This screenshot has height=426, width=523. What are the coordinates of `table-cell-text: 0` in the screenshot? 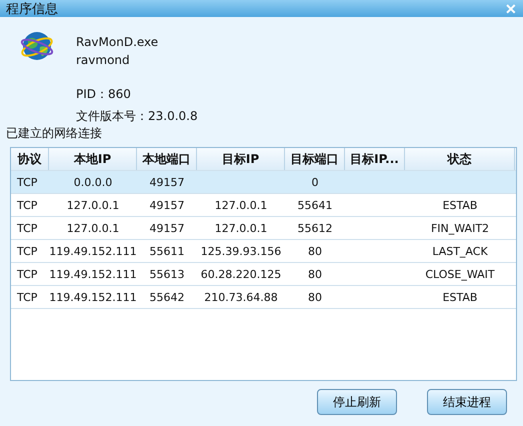 It's located at (315, 182).